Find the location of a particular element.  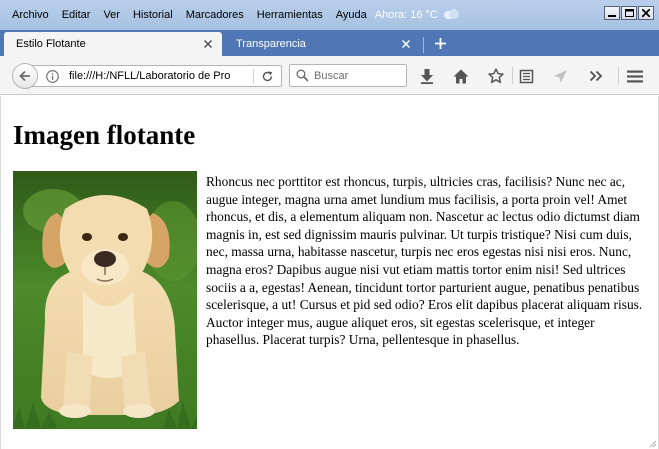

double-chevron-right-icon is located at coordinates (596, 76).